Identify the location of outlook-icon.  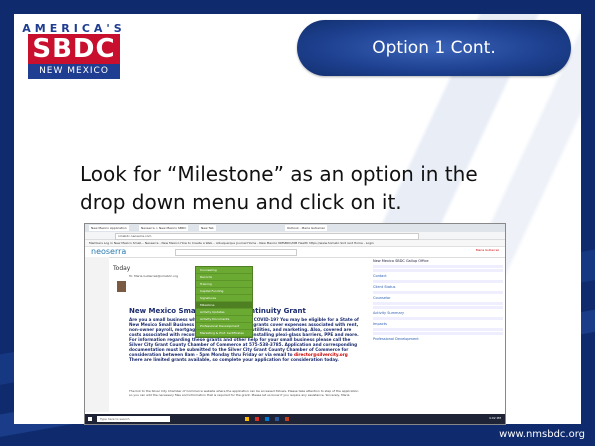
(267, 419).